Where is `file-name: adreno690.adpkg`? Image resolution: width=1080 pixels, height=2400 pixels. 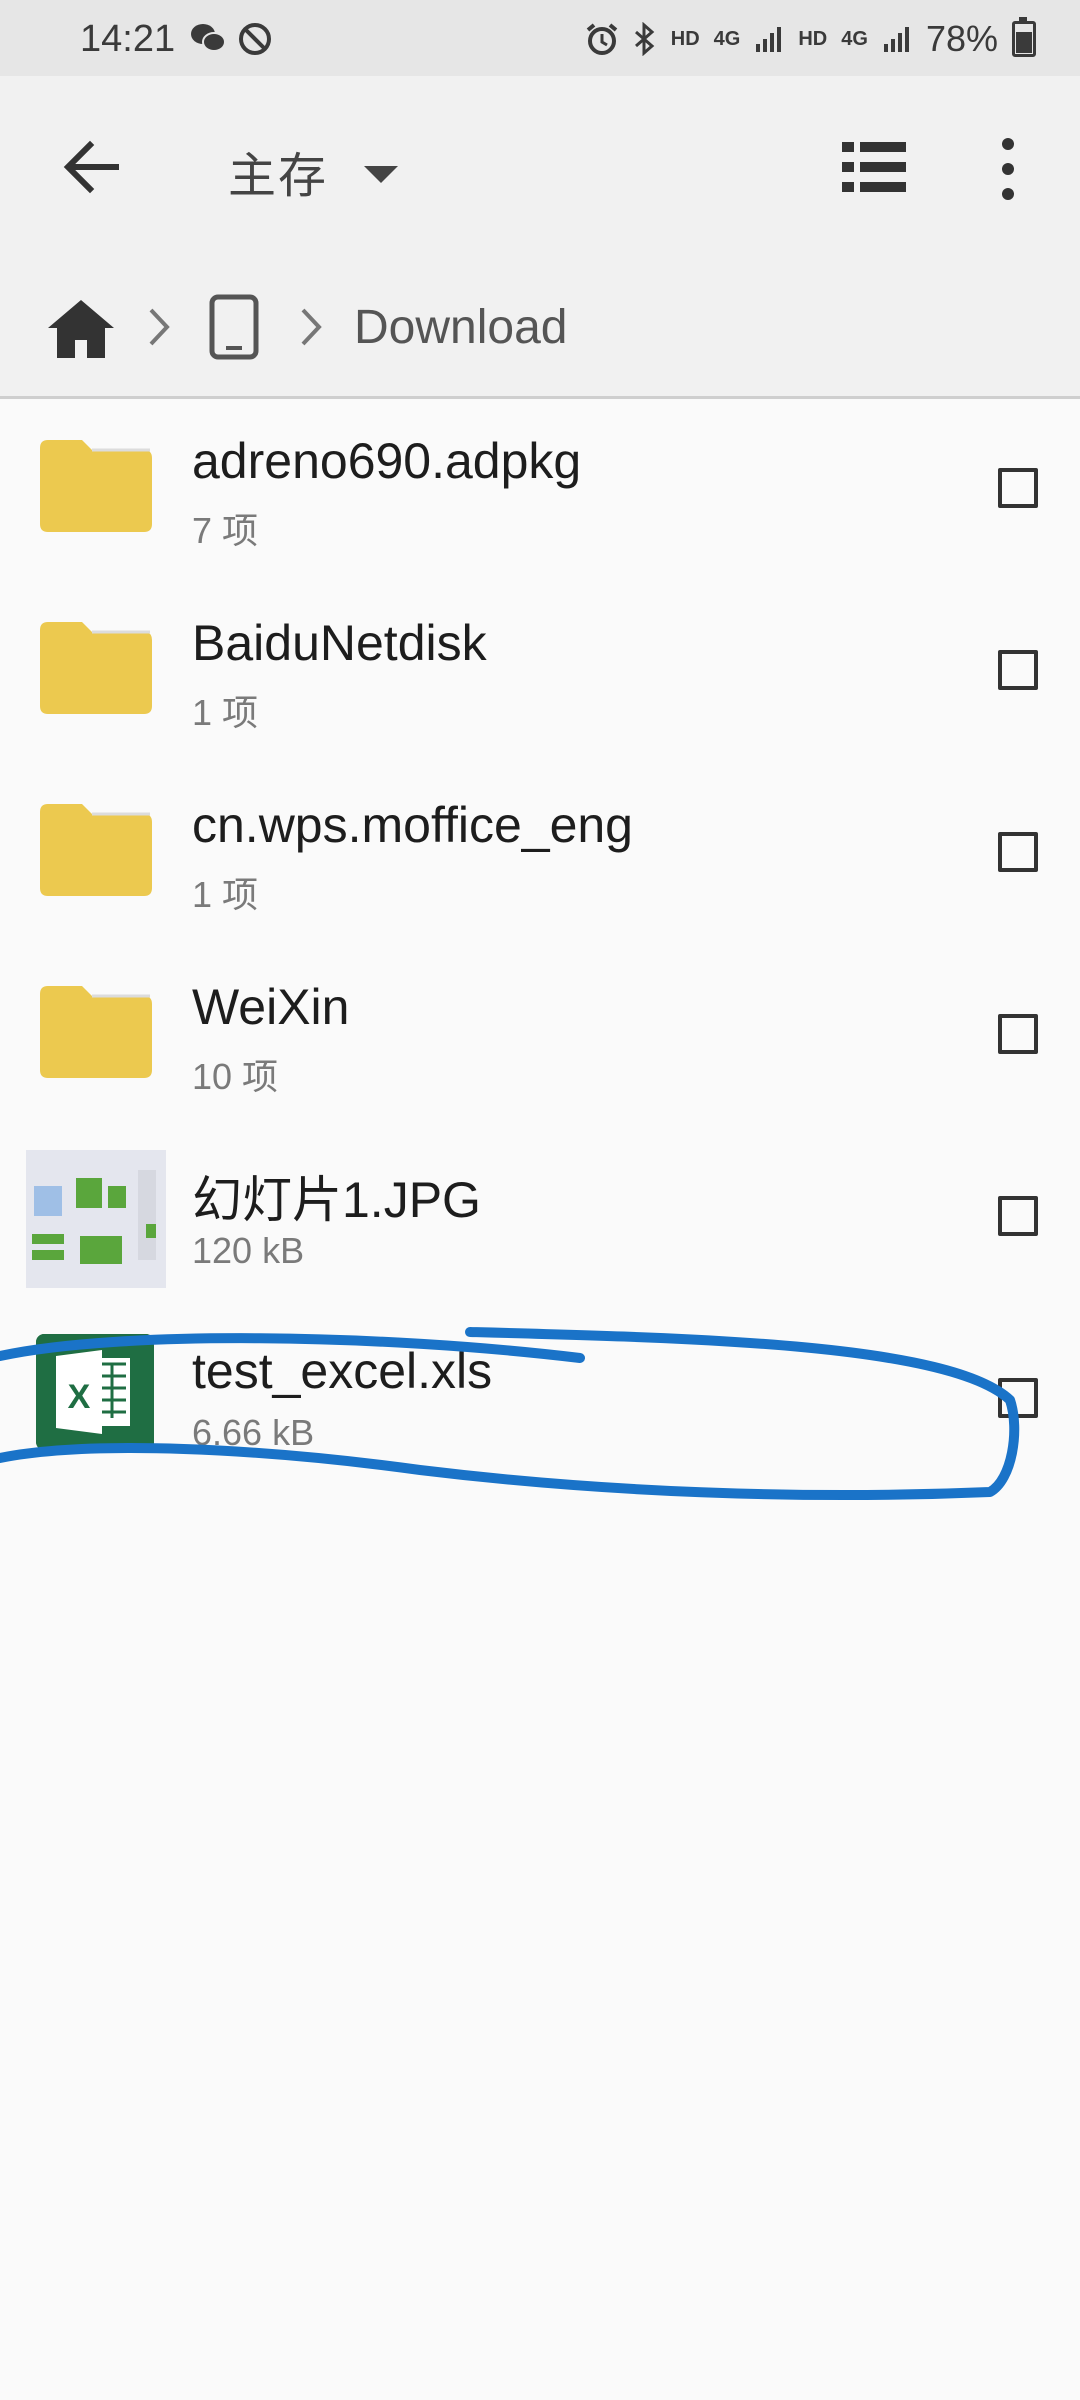
file-name: adreno690.adpkg is located at coordinates (387, 461).